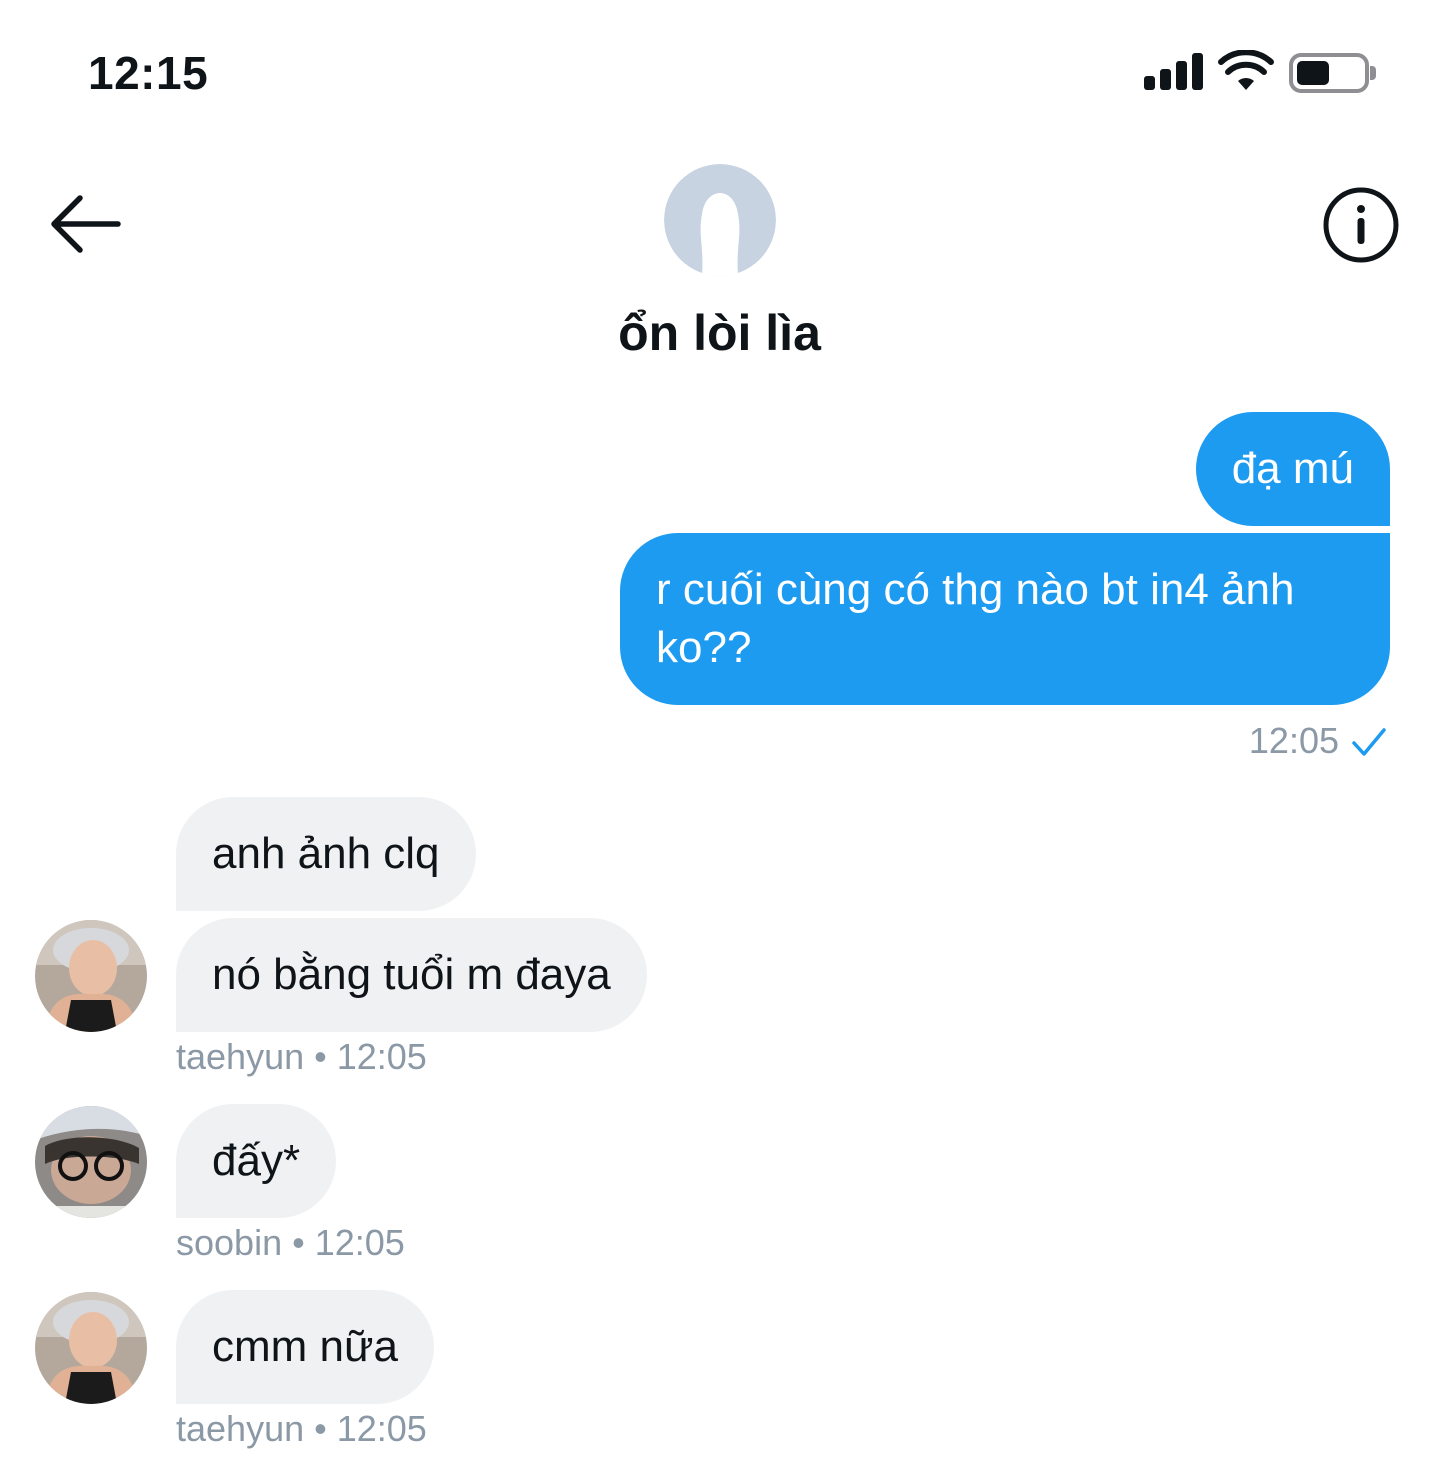 The image size is (1439, 1467). I want to click on incoming-message: cmm nữa, so click(305, 1347).